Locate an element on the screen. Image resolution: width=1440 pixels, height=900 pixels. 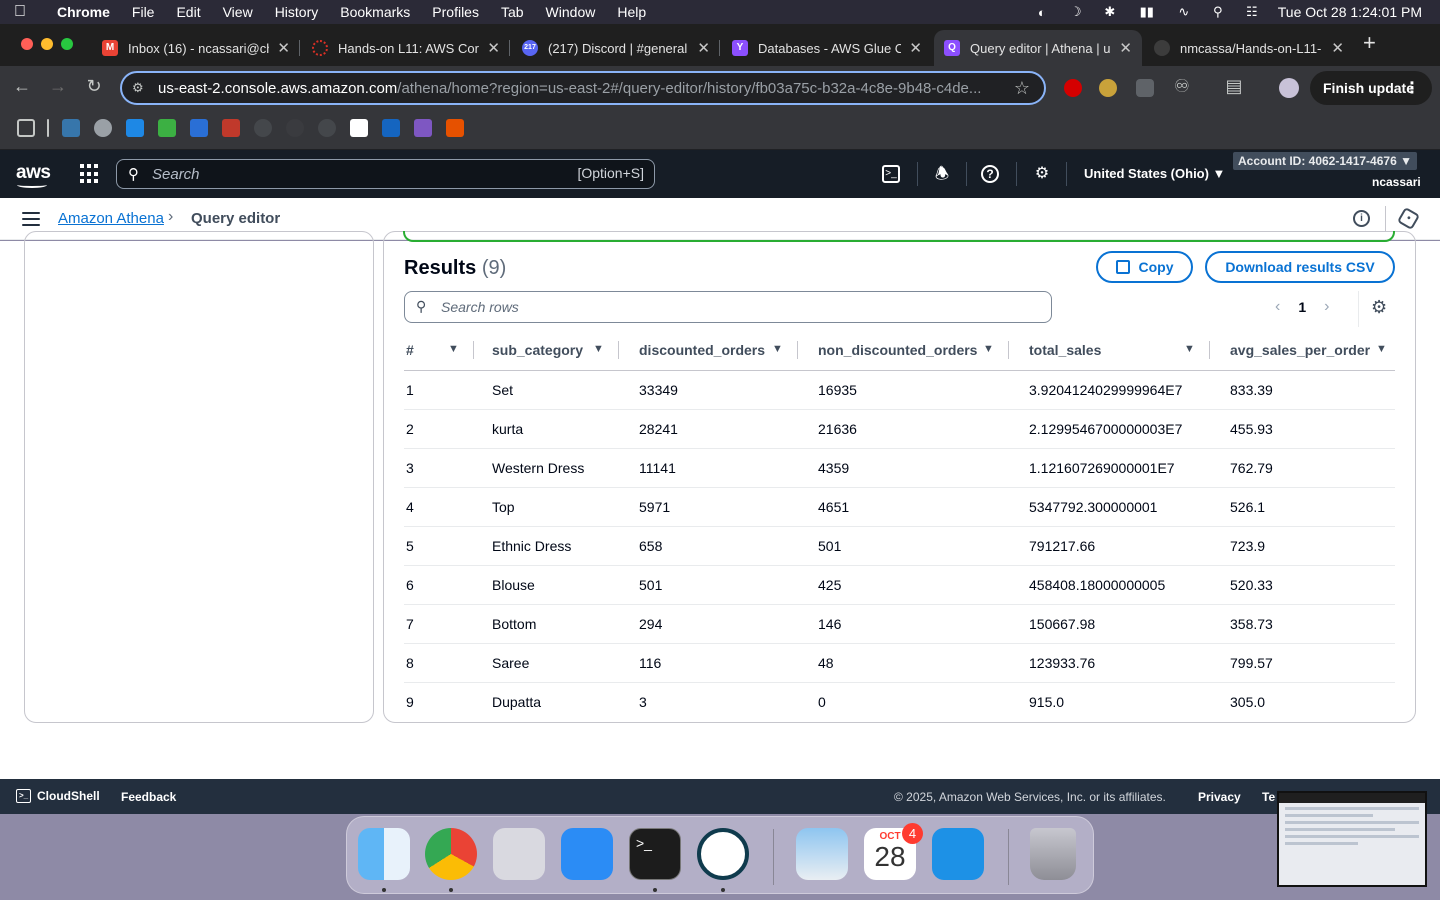
extension-red-icon is located at coordinates (1073, 88).